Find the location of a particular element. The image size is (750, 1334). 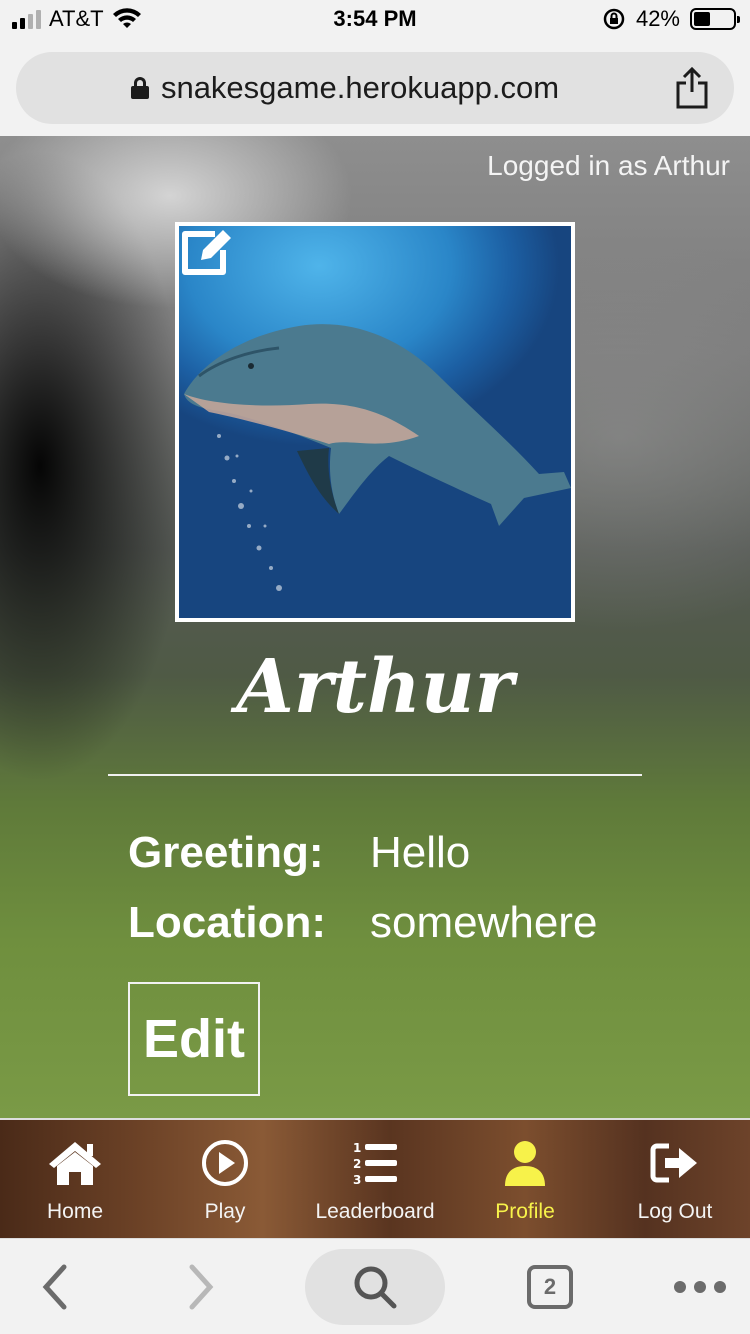

divider is located at coordinates (375, 775).